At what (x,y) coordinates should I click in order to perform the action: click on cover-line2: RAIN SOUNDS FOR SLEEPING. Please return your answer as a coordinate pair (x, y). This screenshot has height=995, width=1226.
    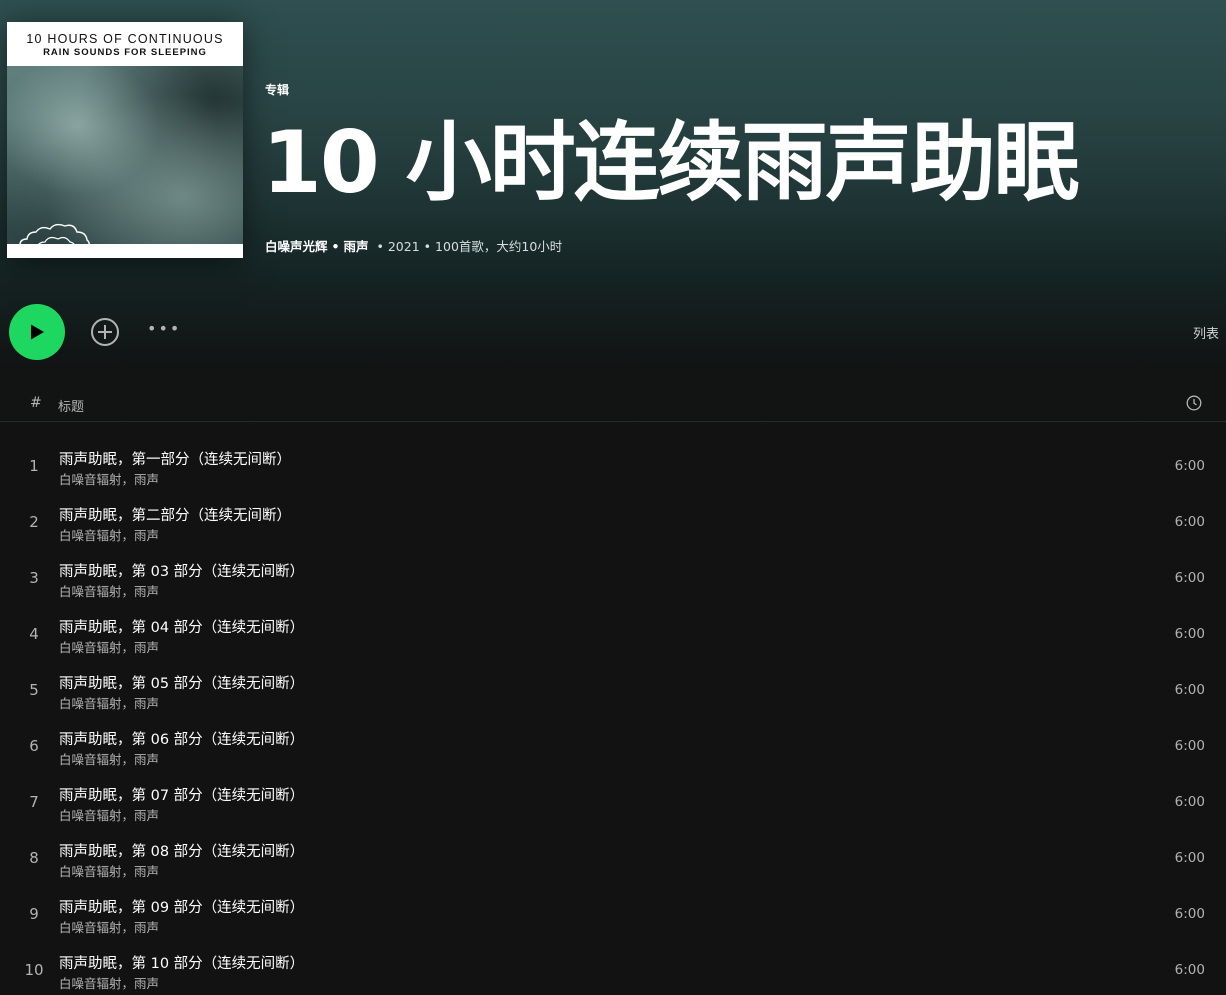
    Looking at the image, I should click on (125, 52).